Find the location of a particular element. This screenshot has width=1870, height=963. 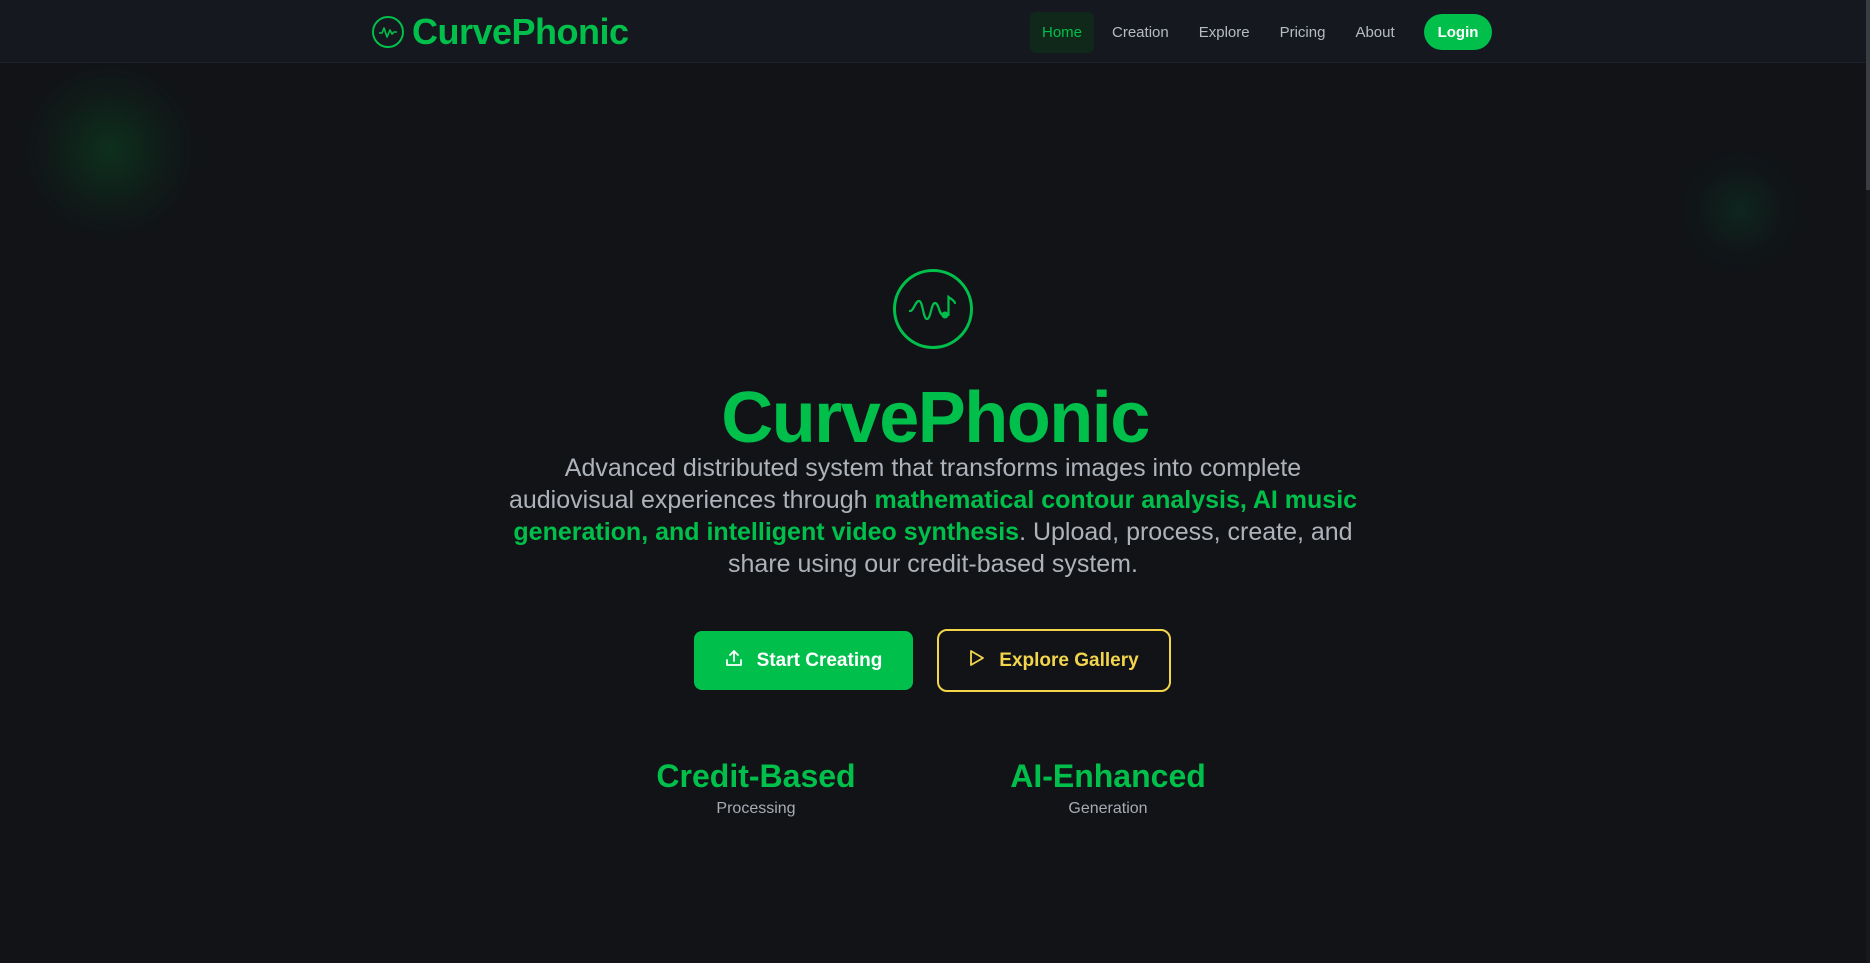

start-creating-label: Start Creating is located at coordinates (819, 660).